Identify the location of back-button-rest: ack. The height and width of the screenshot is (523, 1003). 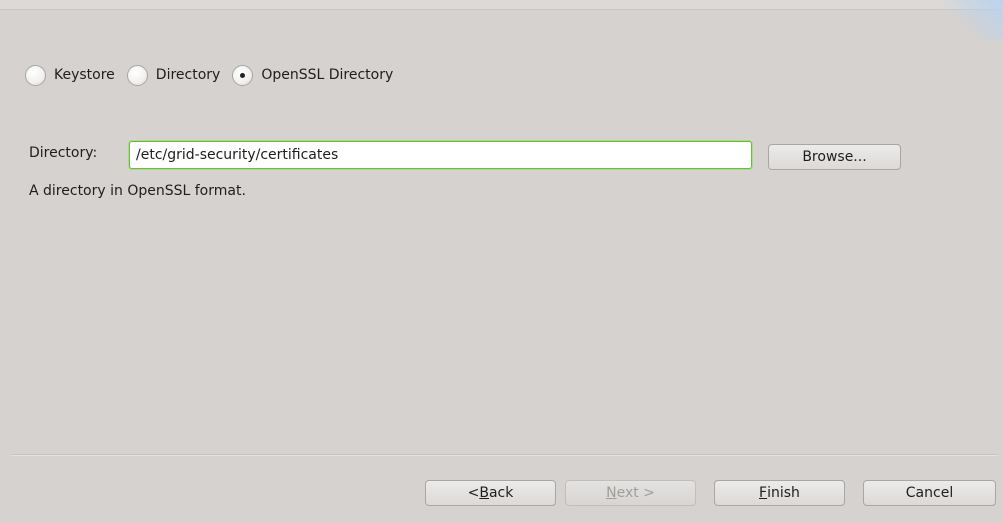
(501, 493).